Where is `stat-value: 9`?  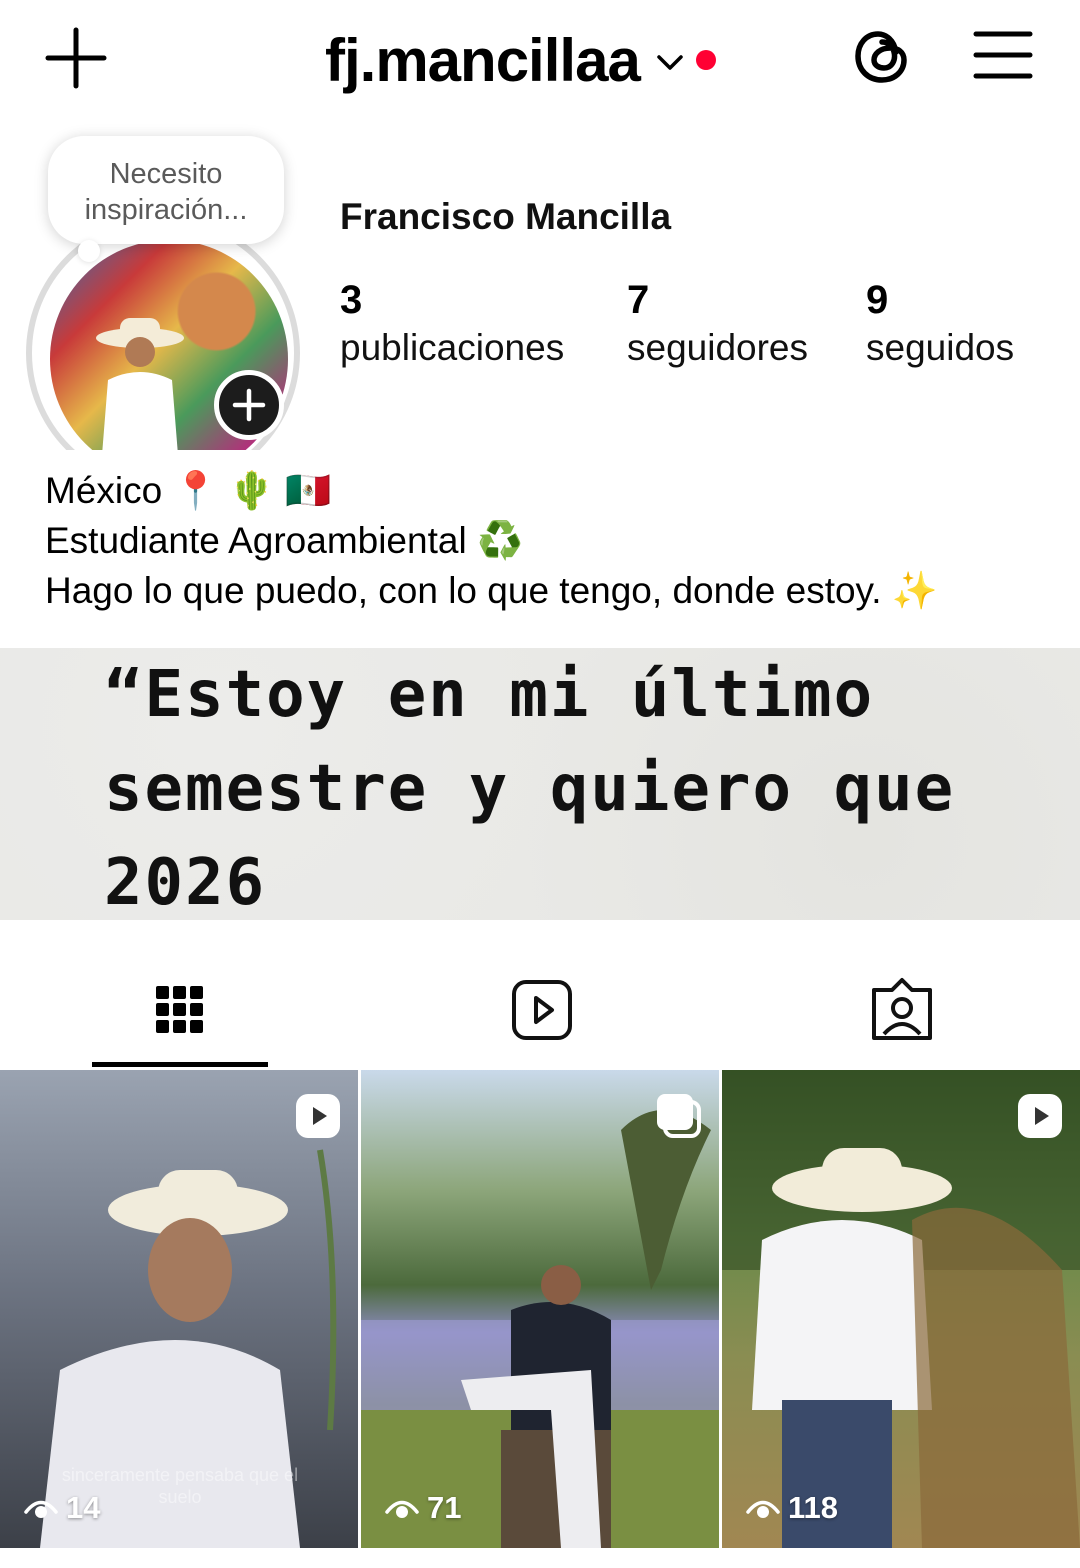
stat-value: 9 is located at coordinates (877, 300).